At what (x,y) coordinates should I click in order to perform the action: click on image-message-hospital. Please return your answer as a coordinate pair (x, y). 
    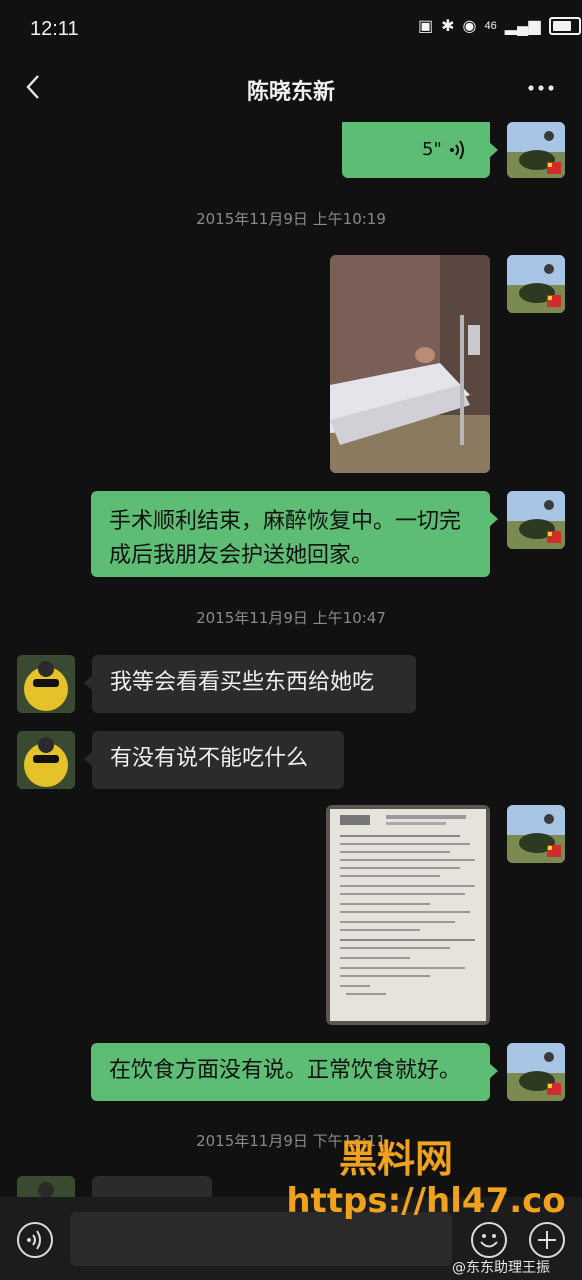
    Looking at the image, I should click on (410, 364).